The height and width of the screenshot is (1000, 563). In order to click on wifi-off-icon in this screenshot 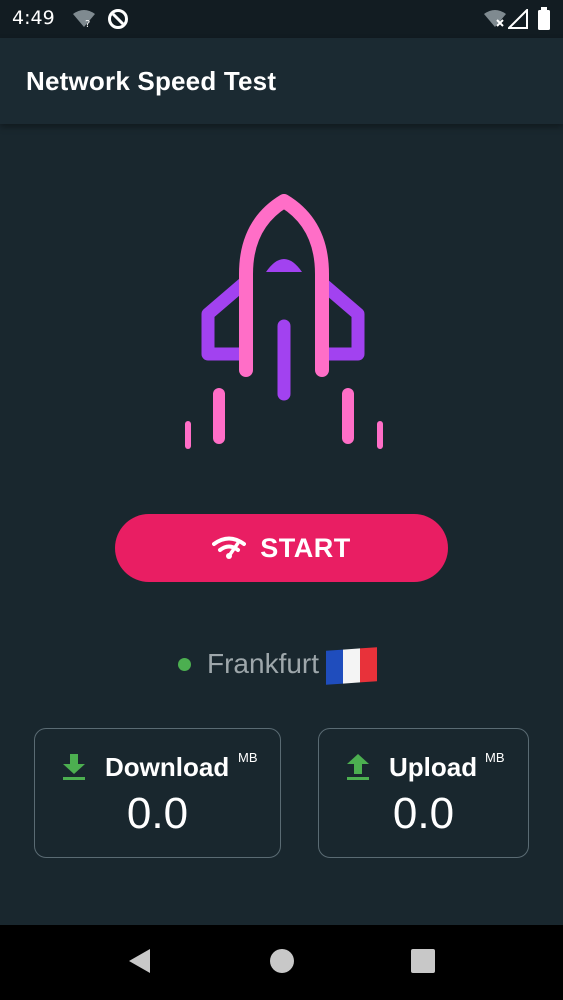, I will do `click(495, 18)`.